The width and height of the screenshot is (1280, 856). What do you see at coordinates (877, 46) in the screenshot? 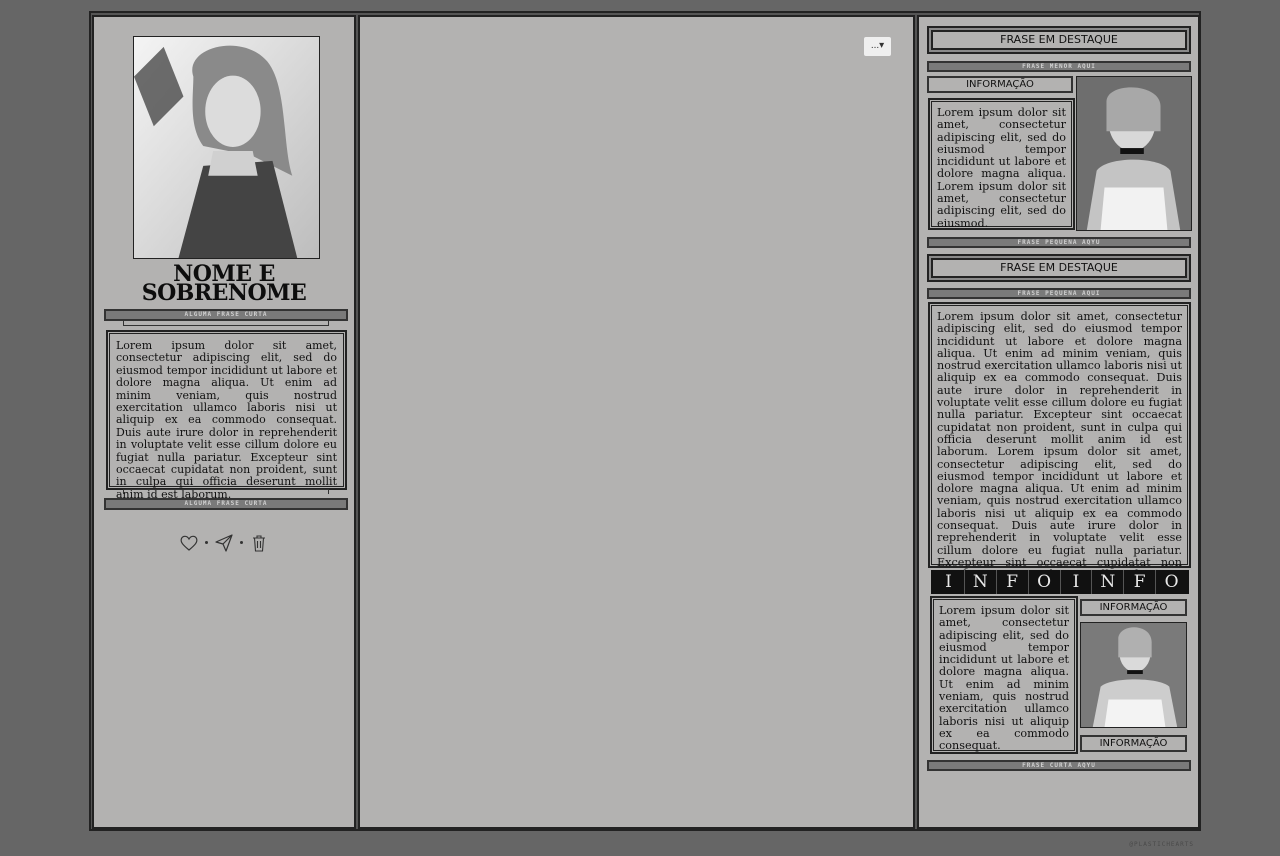
I see `options-menu-button: ...▾` at bounding box center [877, 46].